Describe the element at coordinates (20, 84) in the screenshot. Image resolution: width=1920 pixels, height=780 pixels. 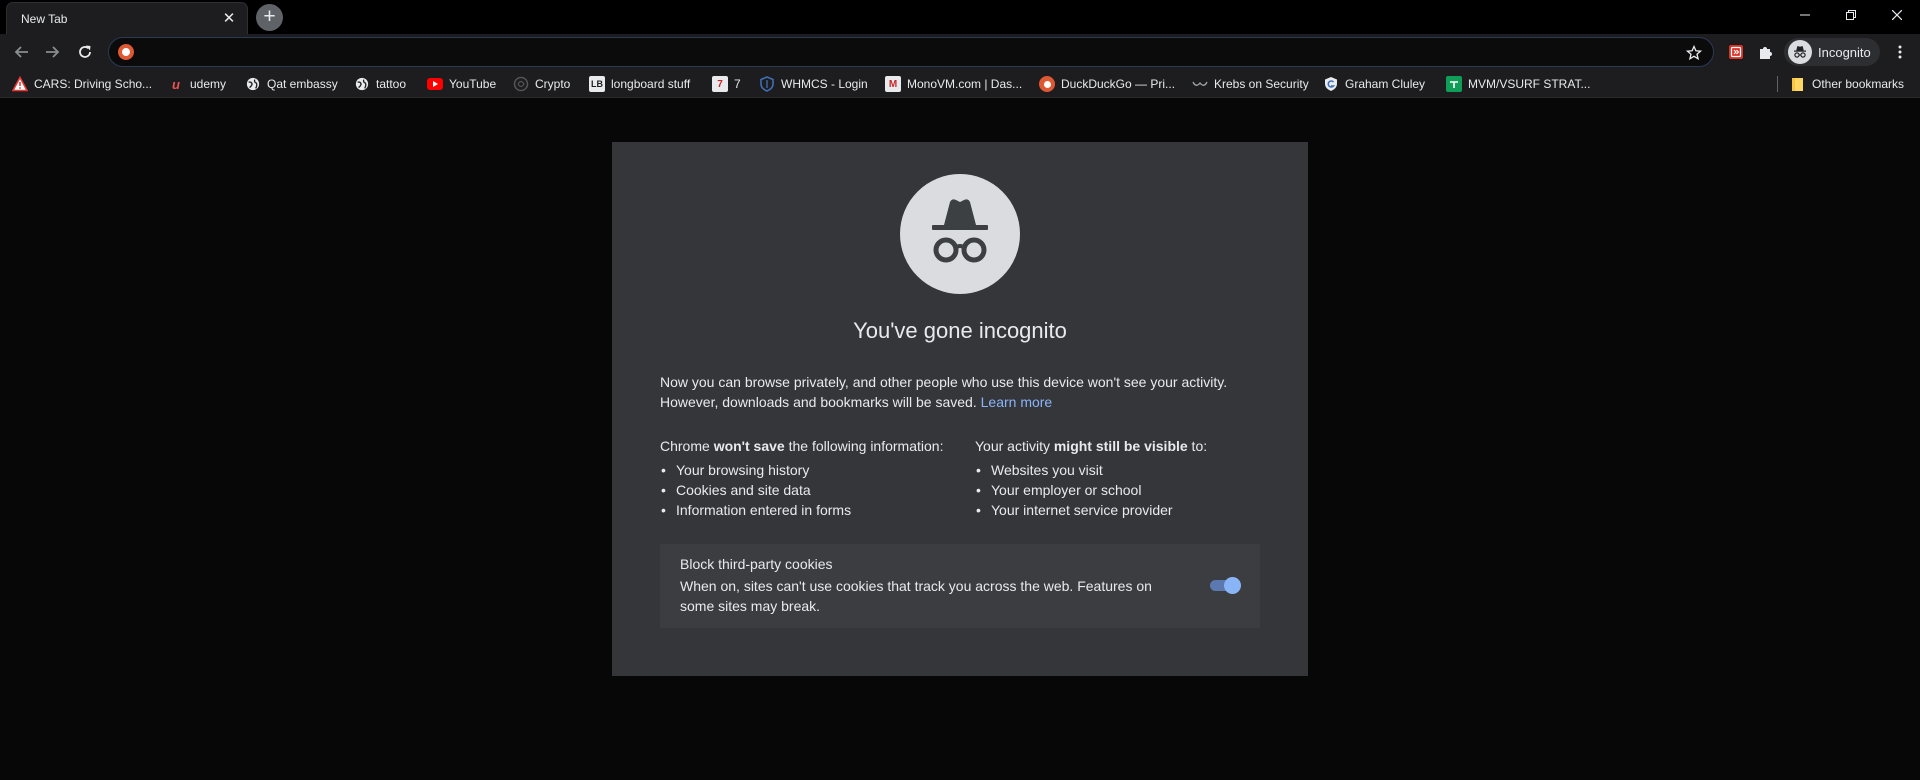
I see `warning-triangle-icon` at that location.